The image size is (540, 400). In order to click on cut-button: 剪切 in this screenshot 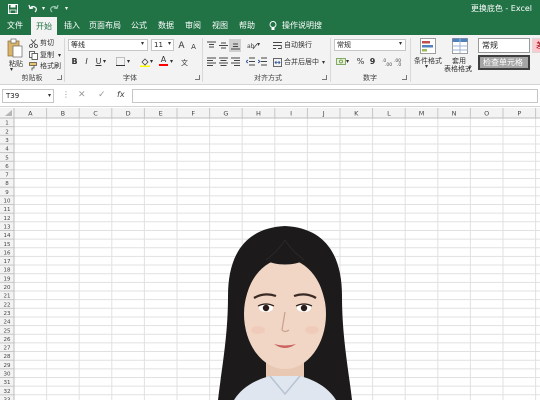, I will do `click(41, 43)`.